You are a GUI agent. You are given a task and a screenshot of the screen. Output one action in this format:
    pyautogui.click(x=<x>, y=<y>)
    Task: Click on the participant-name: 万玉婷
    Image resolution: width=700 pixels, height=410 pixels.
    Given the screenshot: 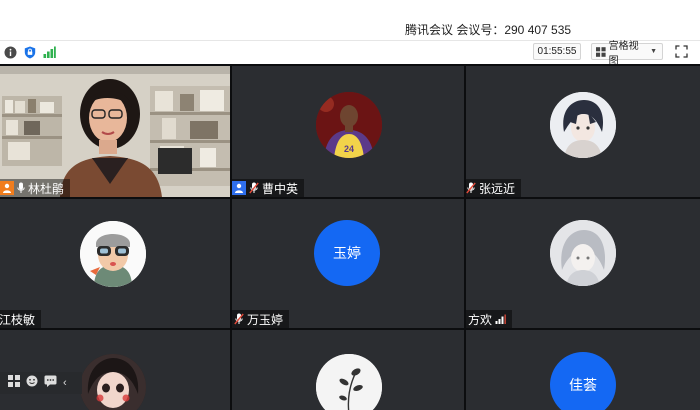 What is the action you would take?
    pyautogui.click(x=265, y=319)
    